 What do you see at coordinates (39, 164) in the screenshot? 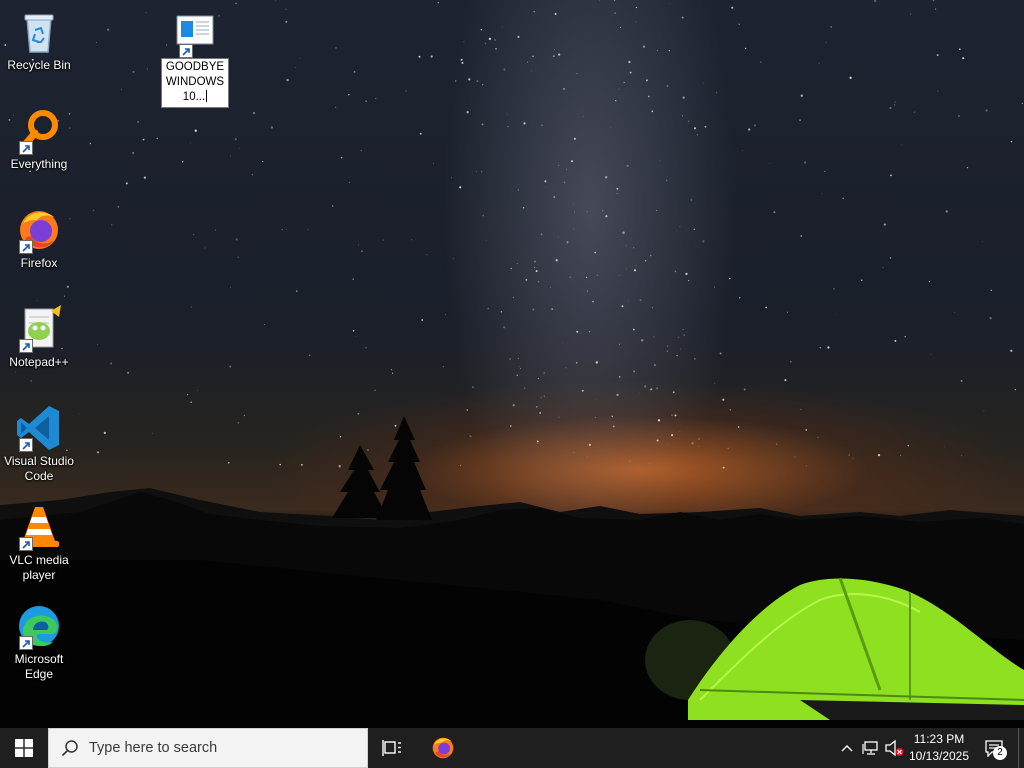
I see `desktop-icon-label: Everything` at bounding box center [39, 164].